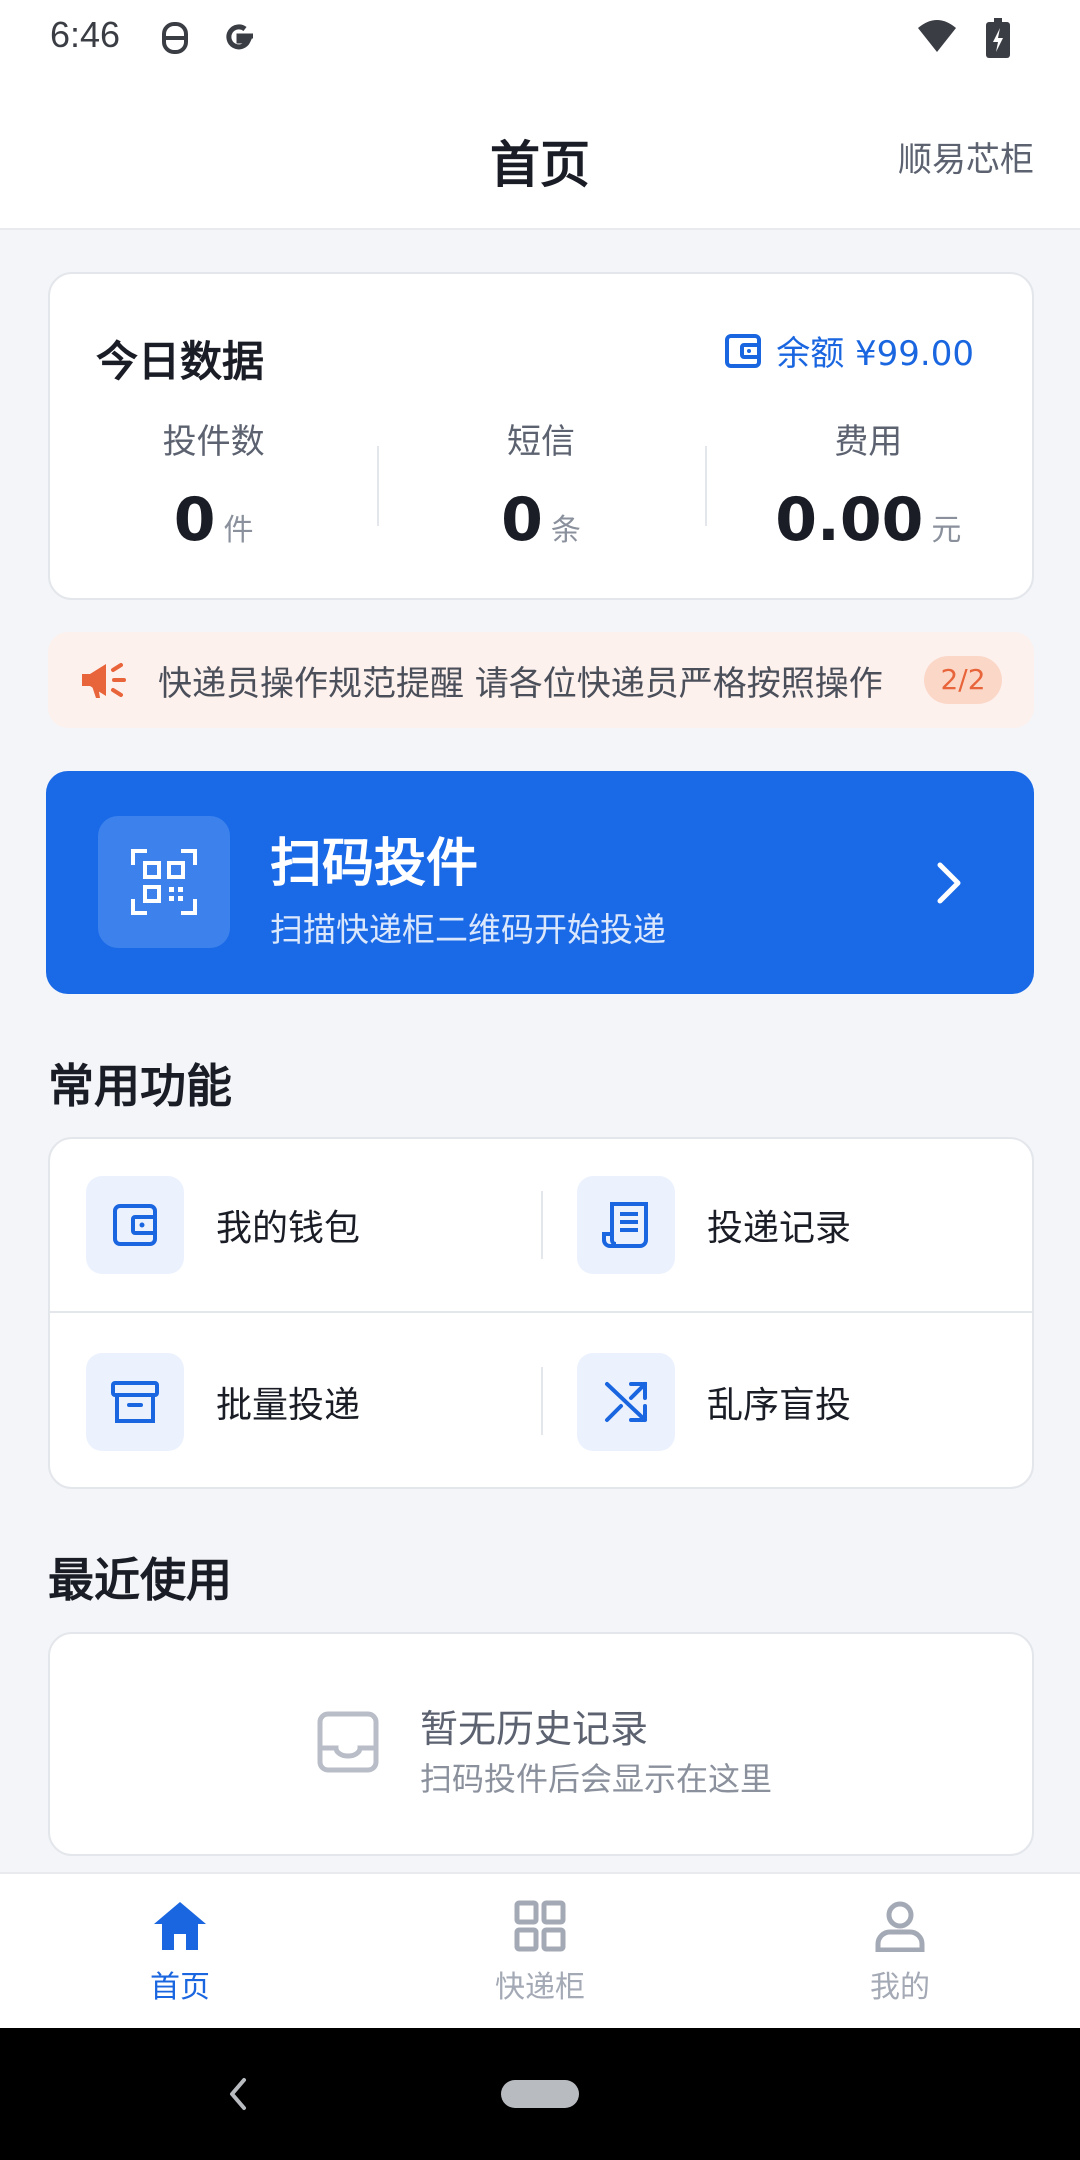  Describe the element at coordinates (625, 1225) in the screenshot. I see `receipt-icon` at that location.